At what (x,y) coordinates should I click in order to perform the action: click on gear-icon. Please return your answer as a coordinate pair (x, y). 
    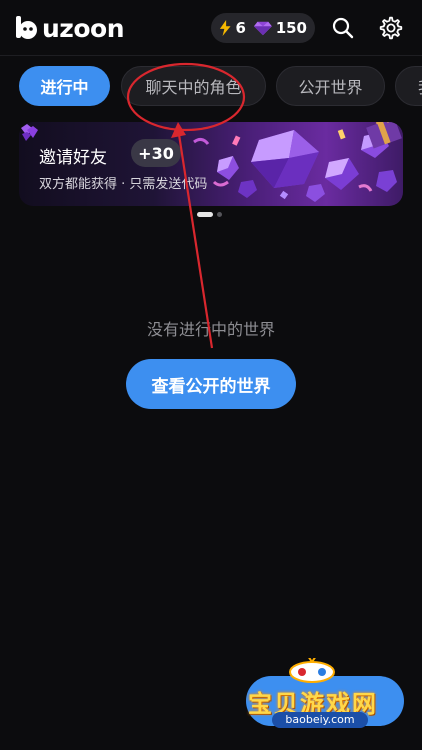
    Looking at the image, I should click on (391, 28).